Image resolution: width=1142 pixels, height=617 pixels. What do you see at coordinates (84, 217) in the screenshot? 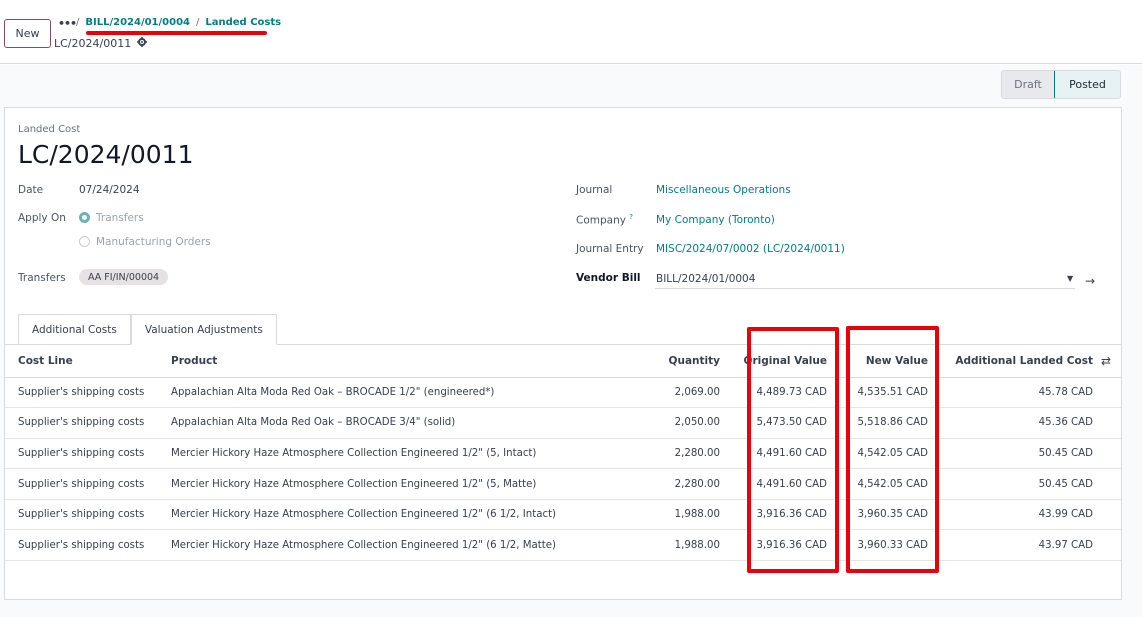
I see `radio-transfers` at bounding box center [84, 217].